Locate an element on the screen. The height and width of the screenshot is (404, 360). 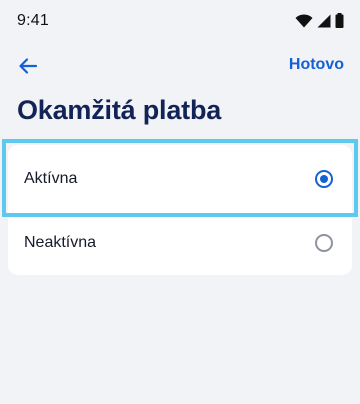
option-label: Neaktívna is located at coordinates (60, 242).